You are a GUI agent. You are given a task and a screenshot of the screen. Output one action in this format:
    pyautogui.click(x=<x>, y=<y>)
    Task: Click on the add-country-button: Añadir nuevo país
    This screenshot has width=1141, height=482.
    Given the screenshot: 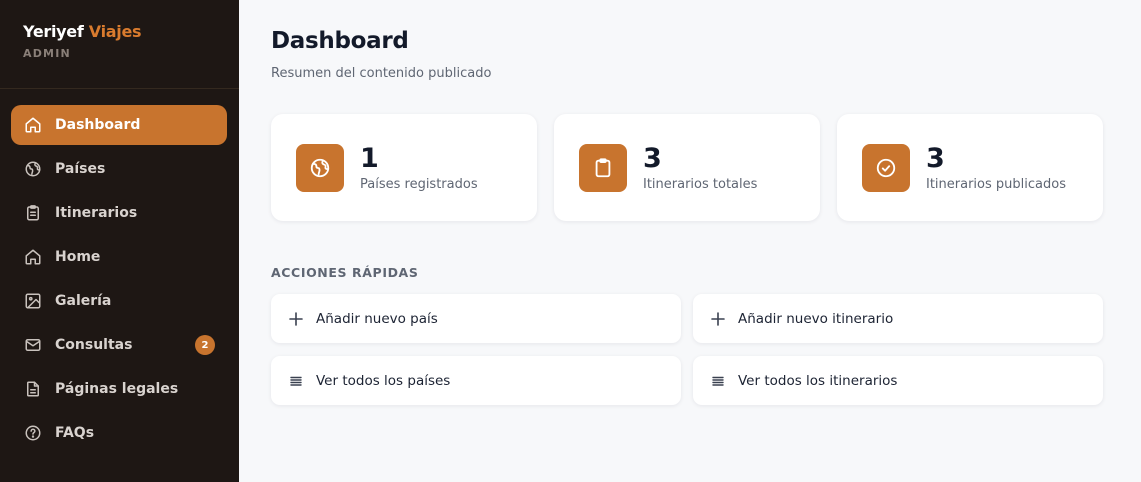 What is the action you would take?
    pyautogui.click(x=476, y=318)
    